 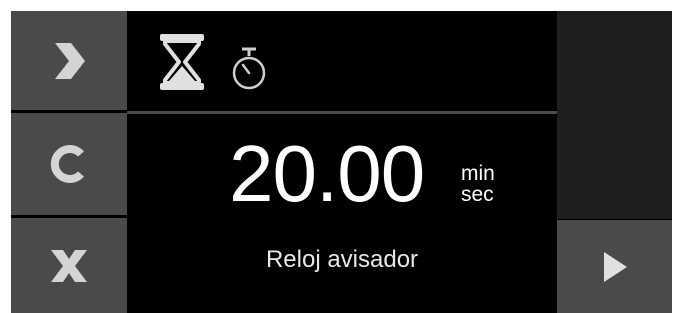 I want to click on next-button, so click(x=69, y=60).